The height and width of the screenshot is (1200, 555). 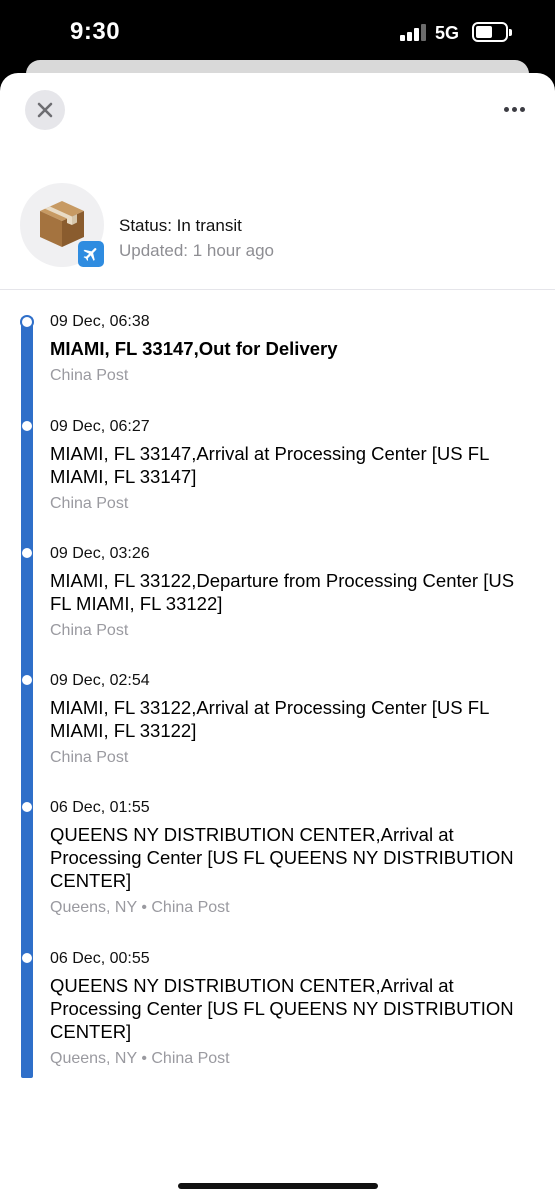 What do you see at coordinates (278, 1186) in the screenshot?
I see `home-indicator` at bounding box center [278, 1186].